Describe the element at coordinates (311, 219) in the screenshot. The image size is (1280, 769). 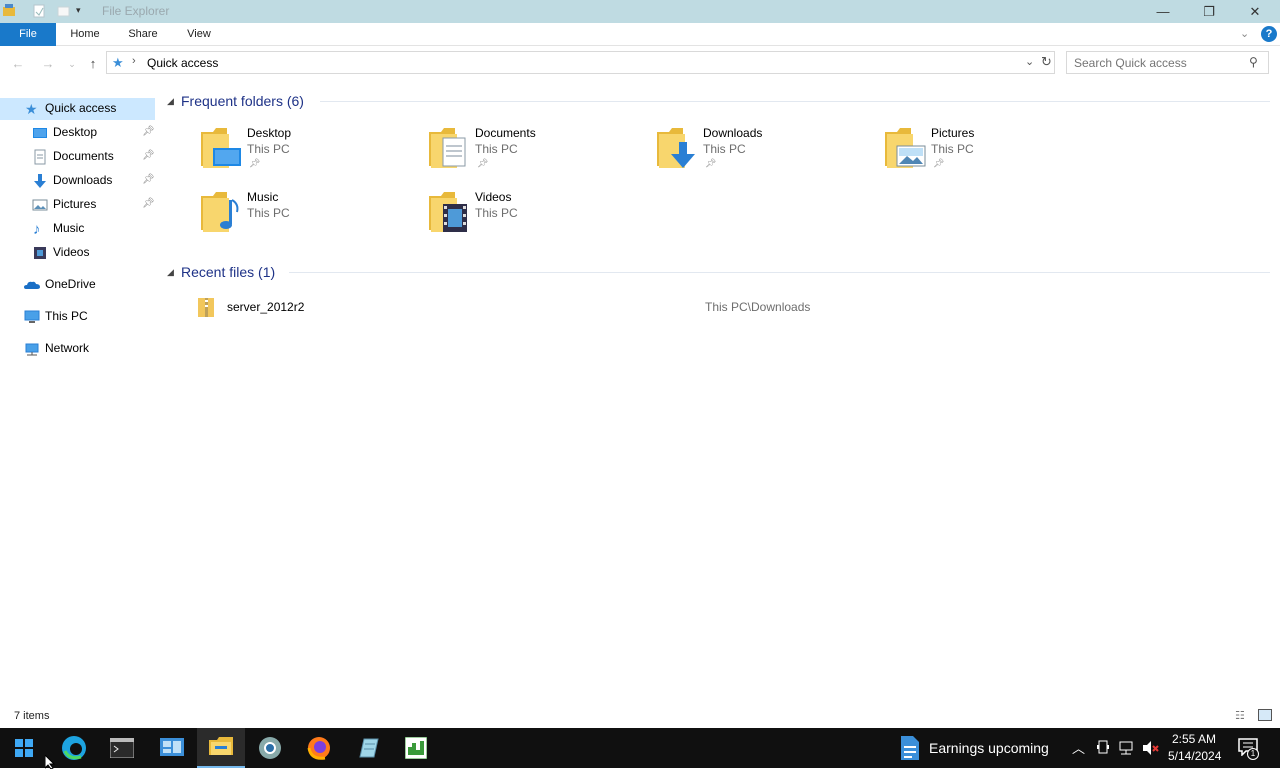
I see `folder-tile-music: Music This PC` at that location.